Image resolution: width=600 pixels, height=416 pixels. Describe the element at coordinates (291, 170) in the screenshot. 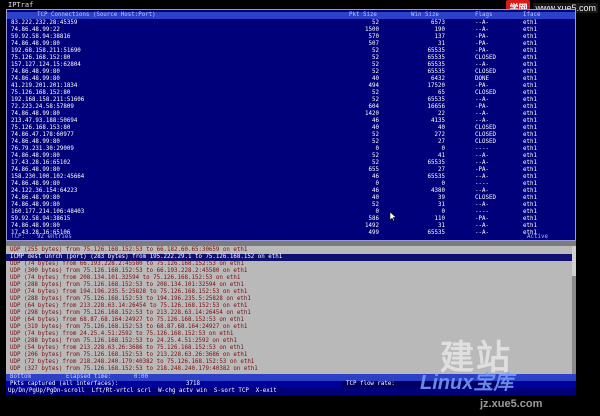

I see `tcp-connection-row: 74.86.48.99:80 655 27 -PA-eth1` at that location.